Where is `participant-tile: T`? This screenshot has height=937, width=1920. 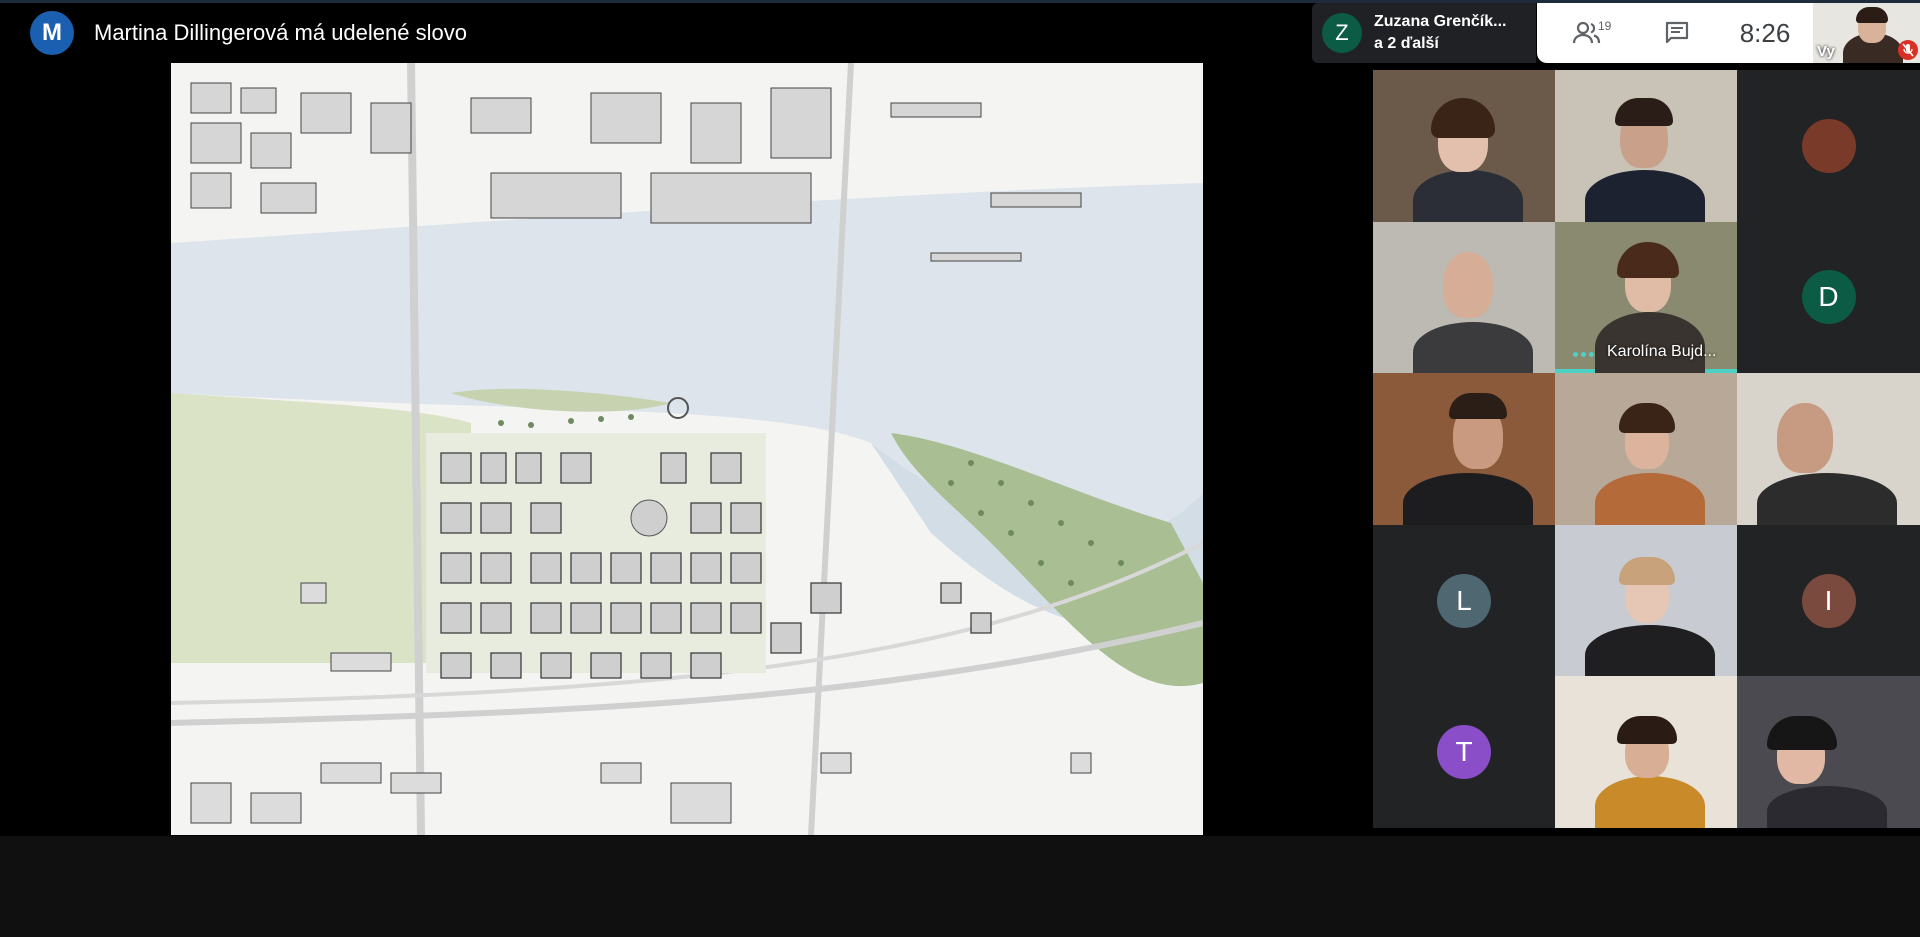 participant-tile: T is located at coordinates (1464, 752).